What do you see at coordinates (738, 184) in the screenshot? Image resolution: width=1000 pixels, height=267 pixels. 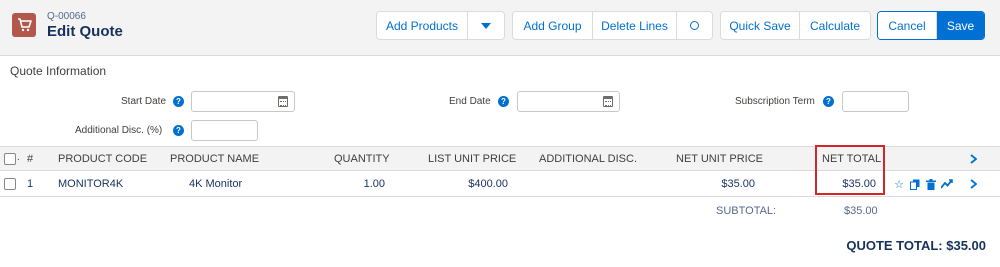 I see `net-unit-price-cell: $35.00` at bounding box center [738, 184].